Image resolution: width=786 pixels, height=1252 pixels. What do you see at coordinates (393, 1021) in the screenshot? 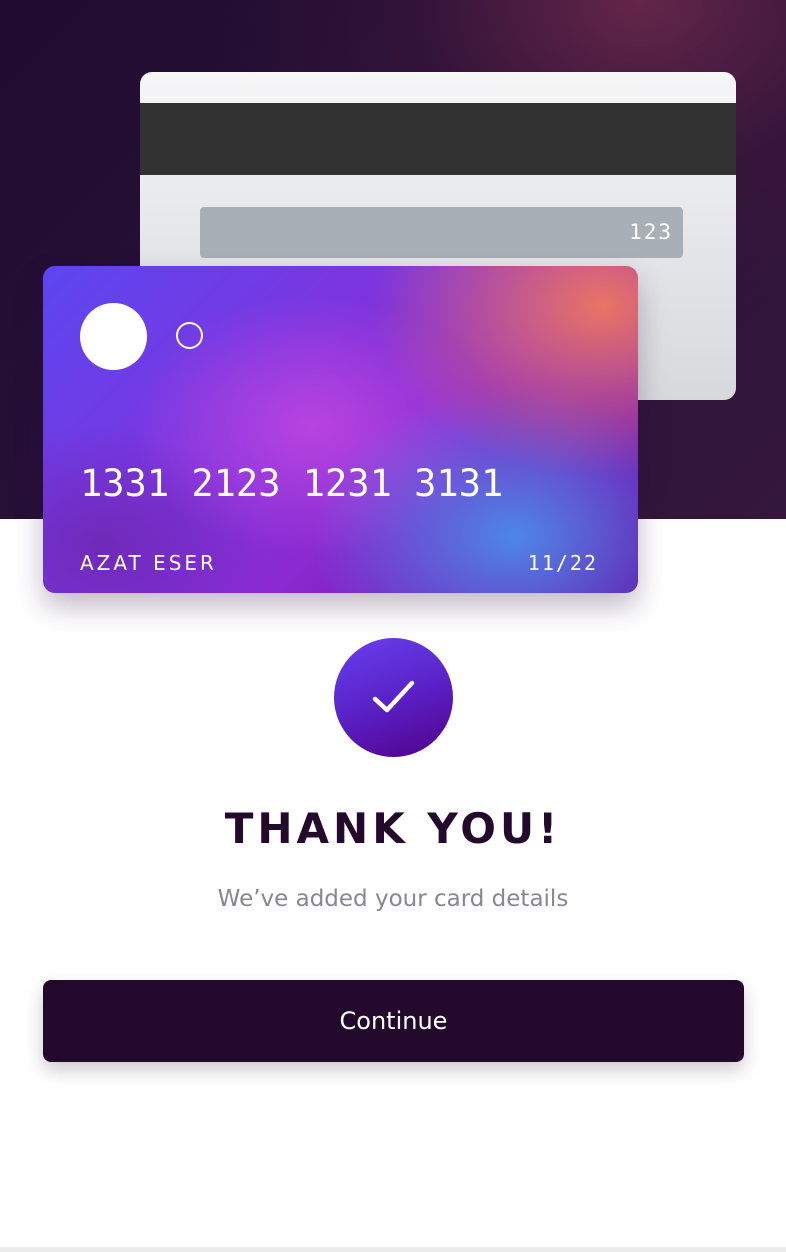
I see `continue-button: Continue` at bounding box center [393, 1021].